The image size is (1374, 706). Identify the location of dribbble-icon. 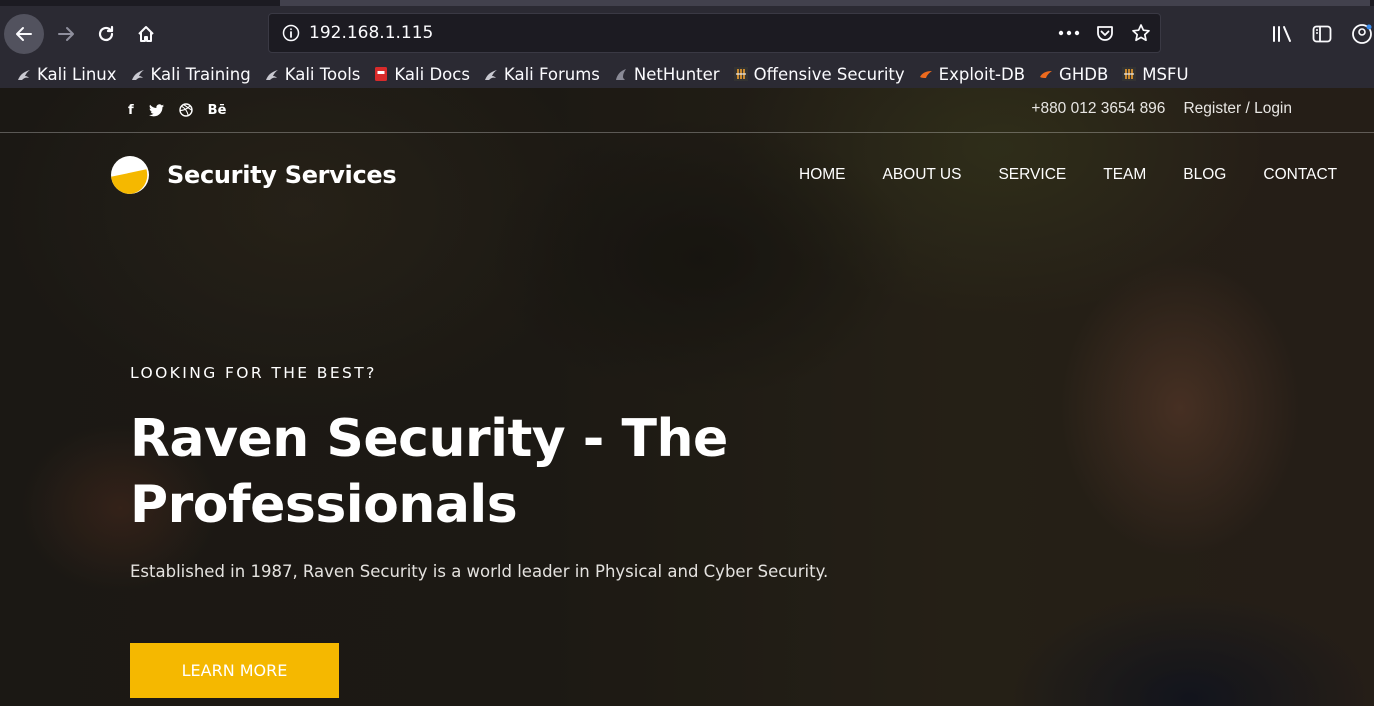
(185, 110).